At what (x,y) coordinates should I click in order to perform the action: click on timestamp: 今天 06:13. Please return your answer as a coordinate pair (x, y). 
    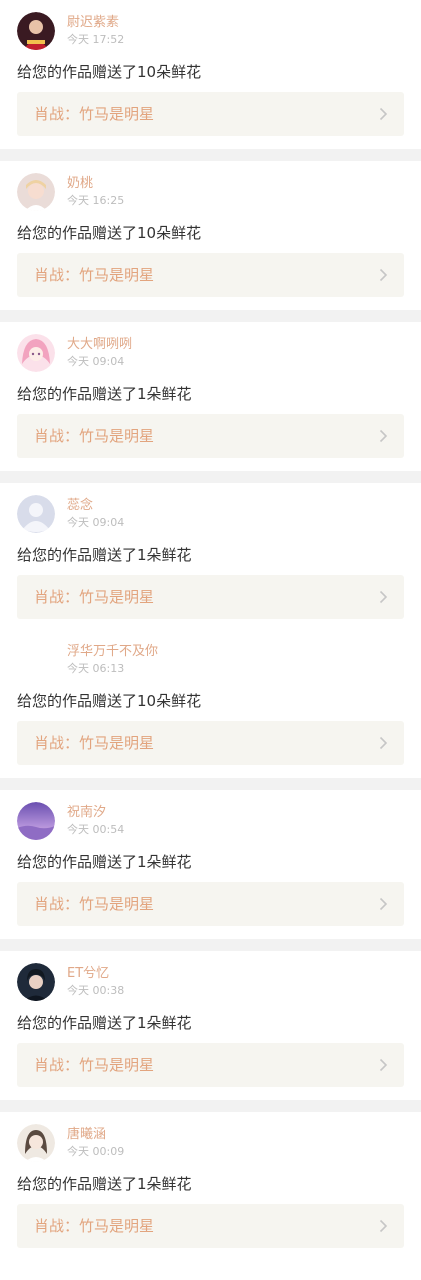
    Looking at the image, I should click on (96, 668).